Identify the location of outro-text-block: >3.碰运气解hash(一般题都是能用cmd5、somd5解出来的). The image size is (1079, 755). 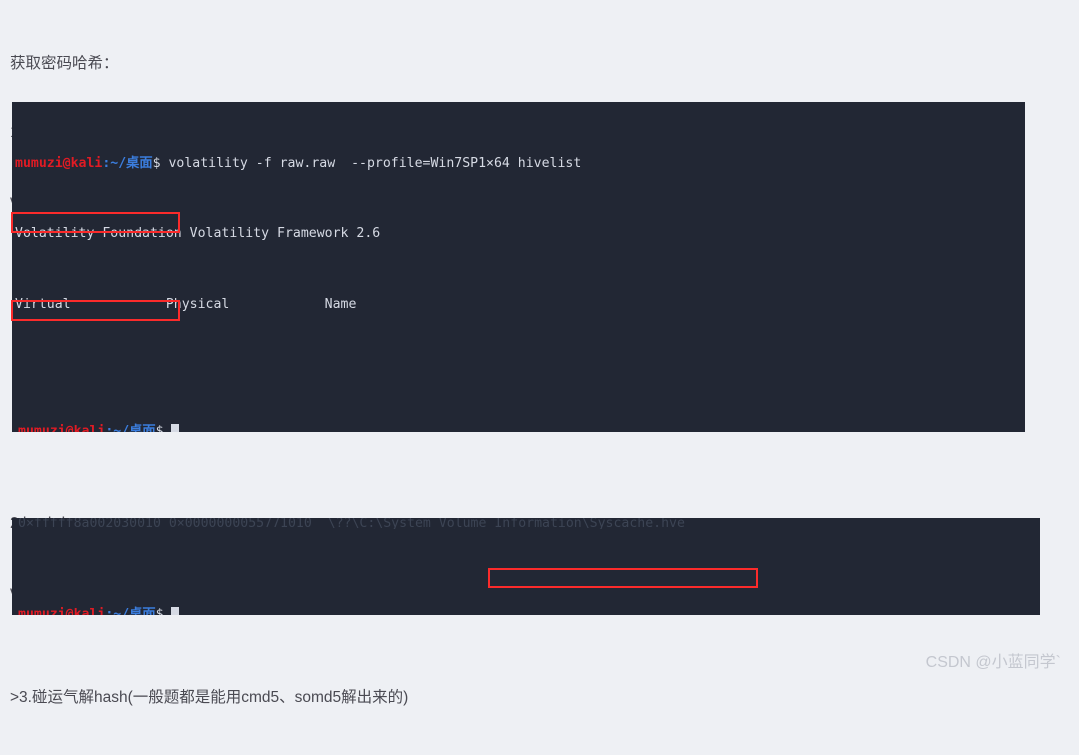
(209, 697).